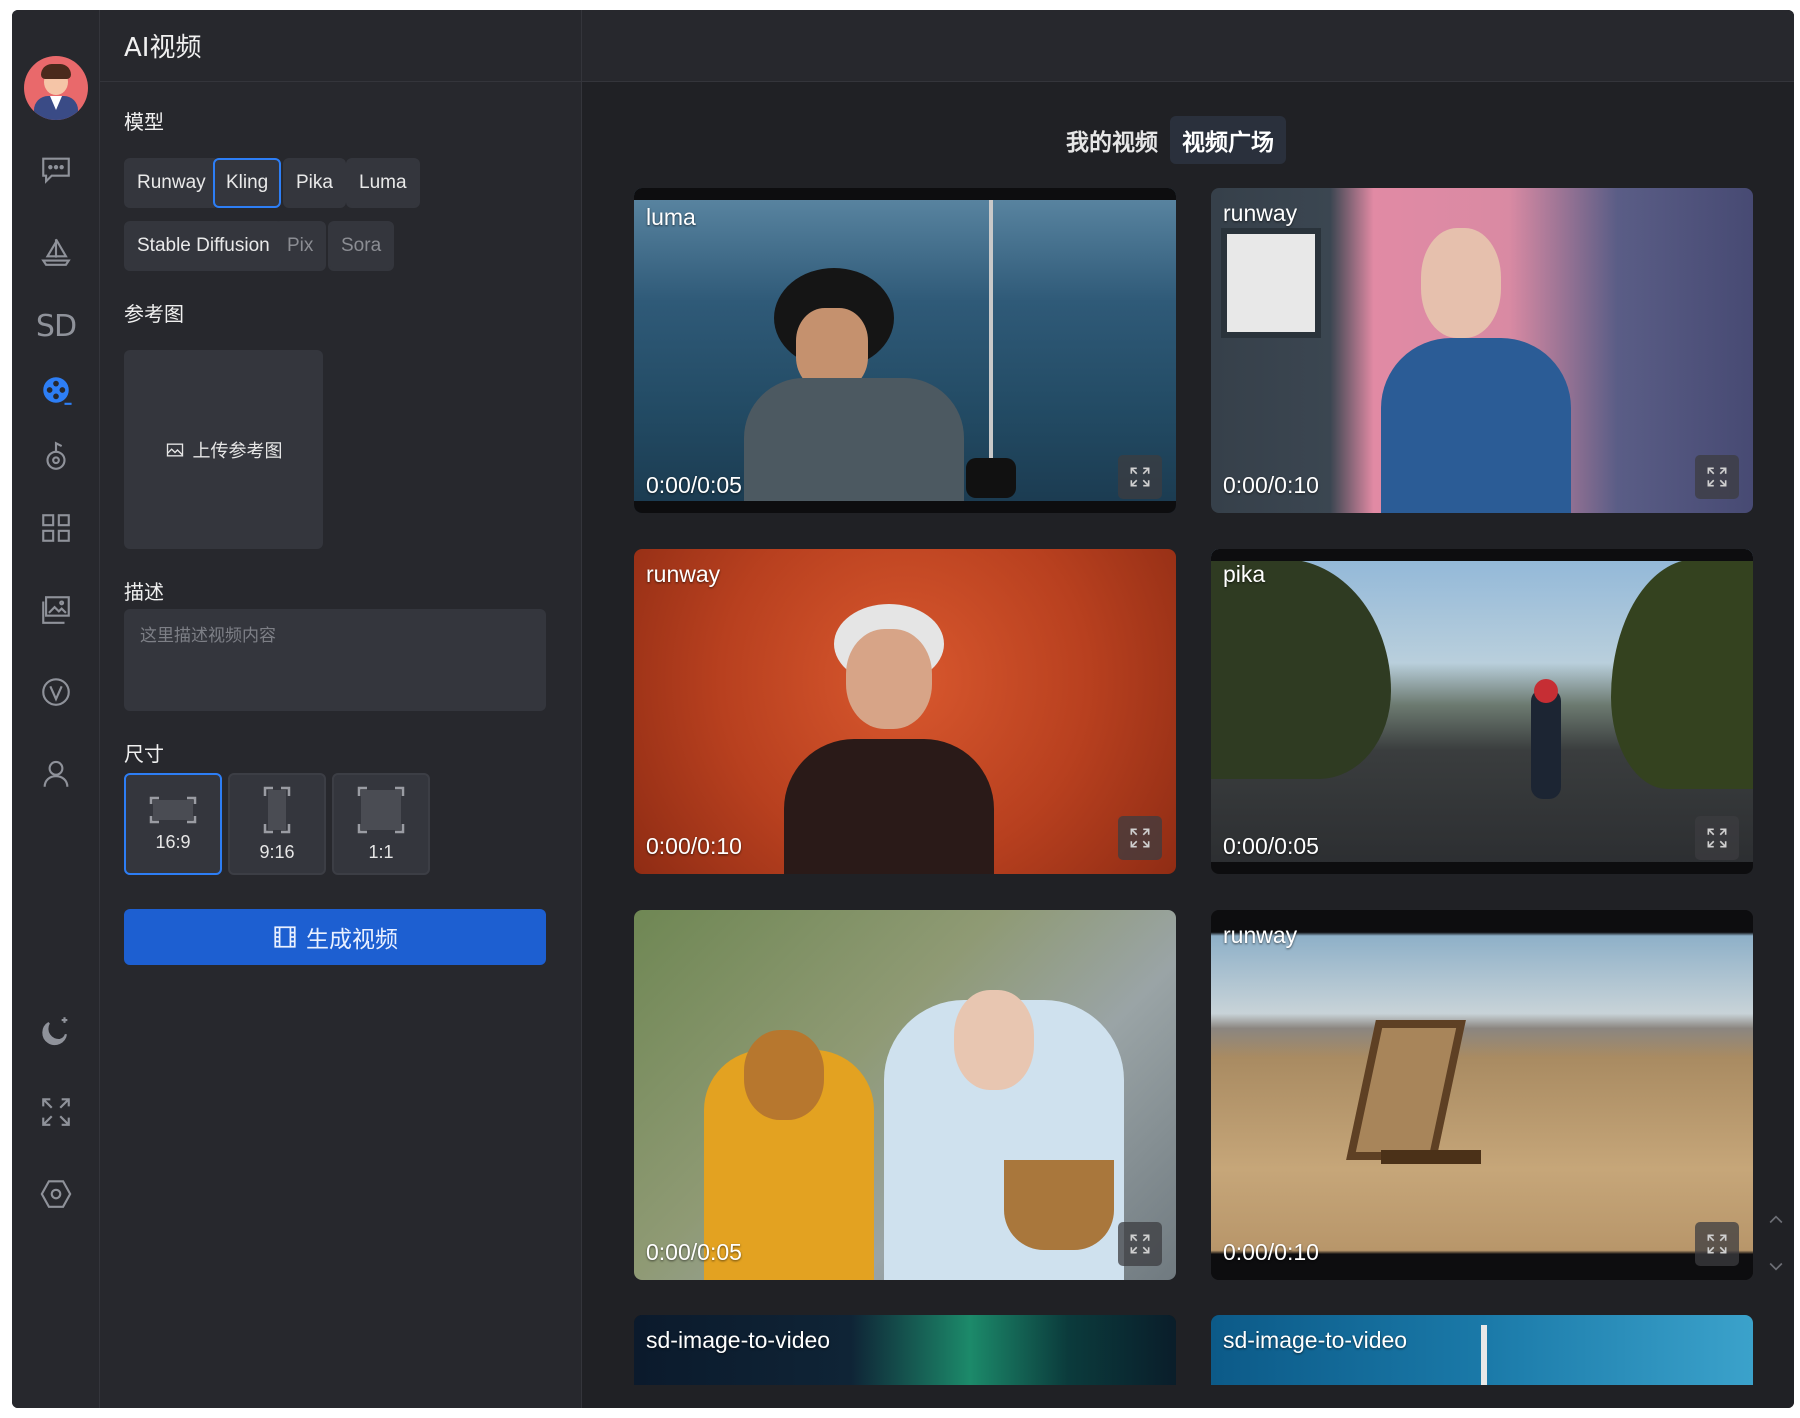 Image resolution: width=1800 pixels, height=1418 pixels. I want to click on model-chip-kling: Kling, so click(247, 183).